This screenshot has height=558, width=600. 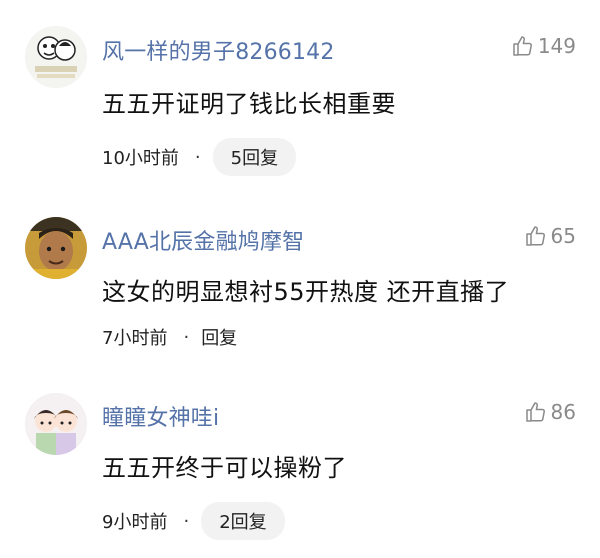 I want to click on comment-meta: 10小时前 · 5回复, so click(x=199, y=157).